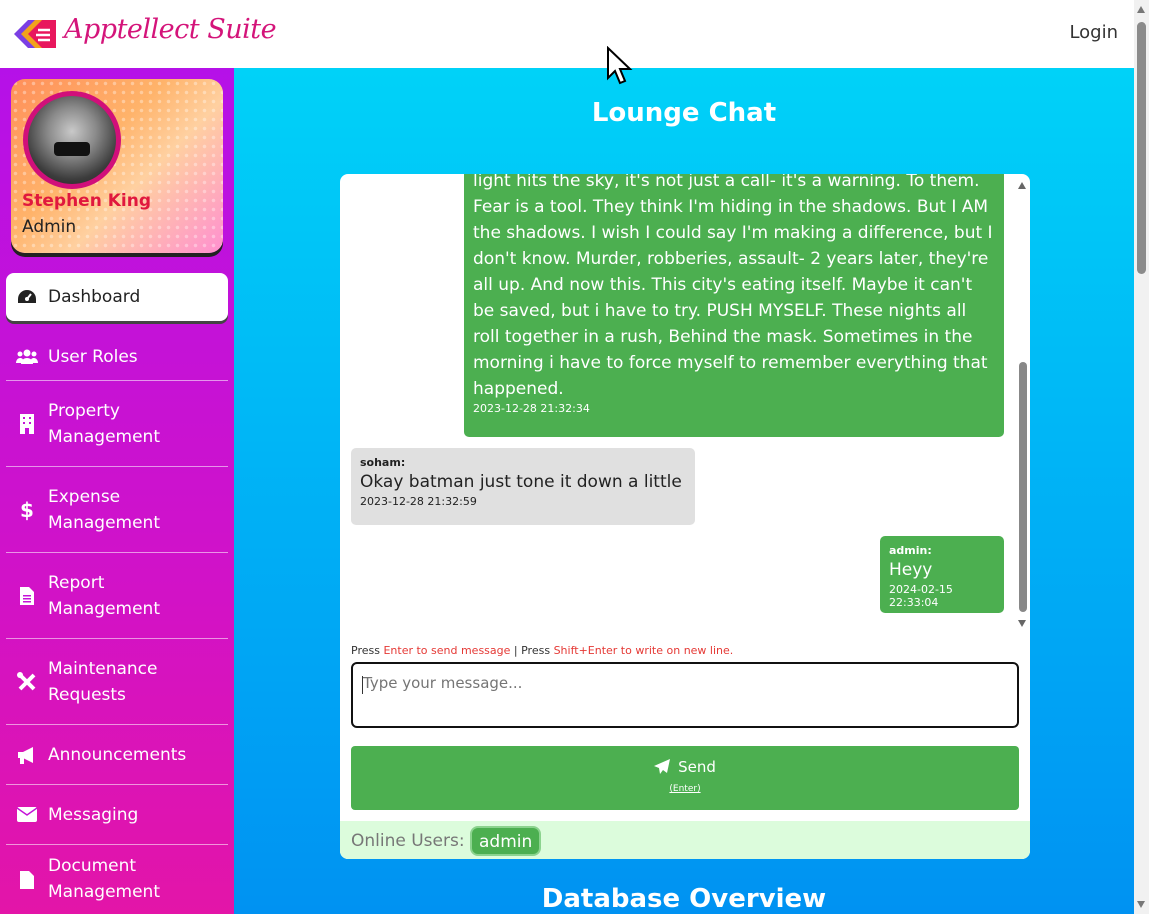 This screenshot has height=914, width=1149. I want to click on message-text: Okay batman just tone it down a little, so click(521, 482).